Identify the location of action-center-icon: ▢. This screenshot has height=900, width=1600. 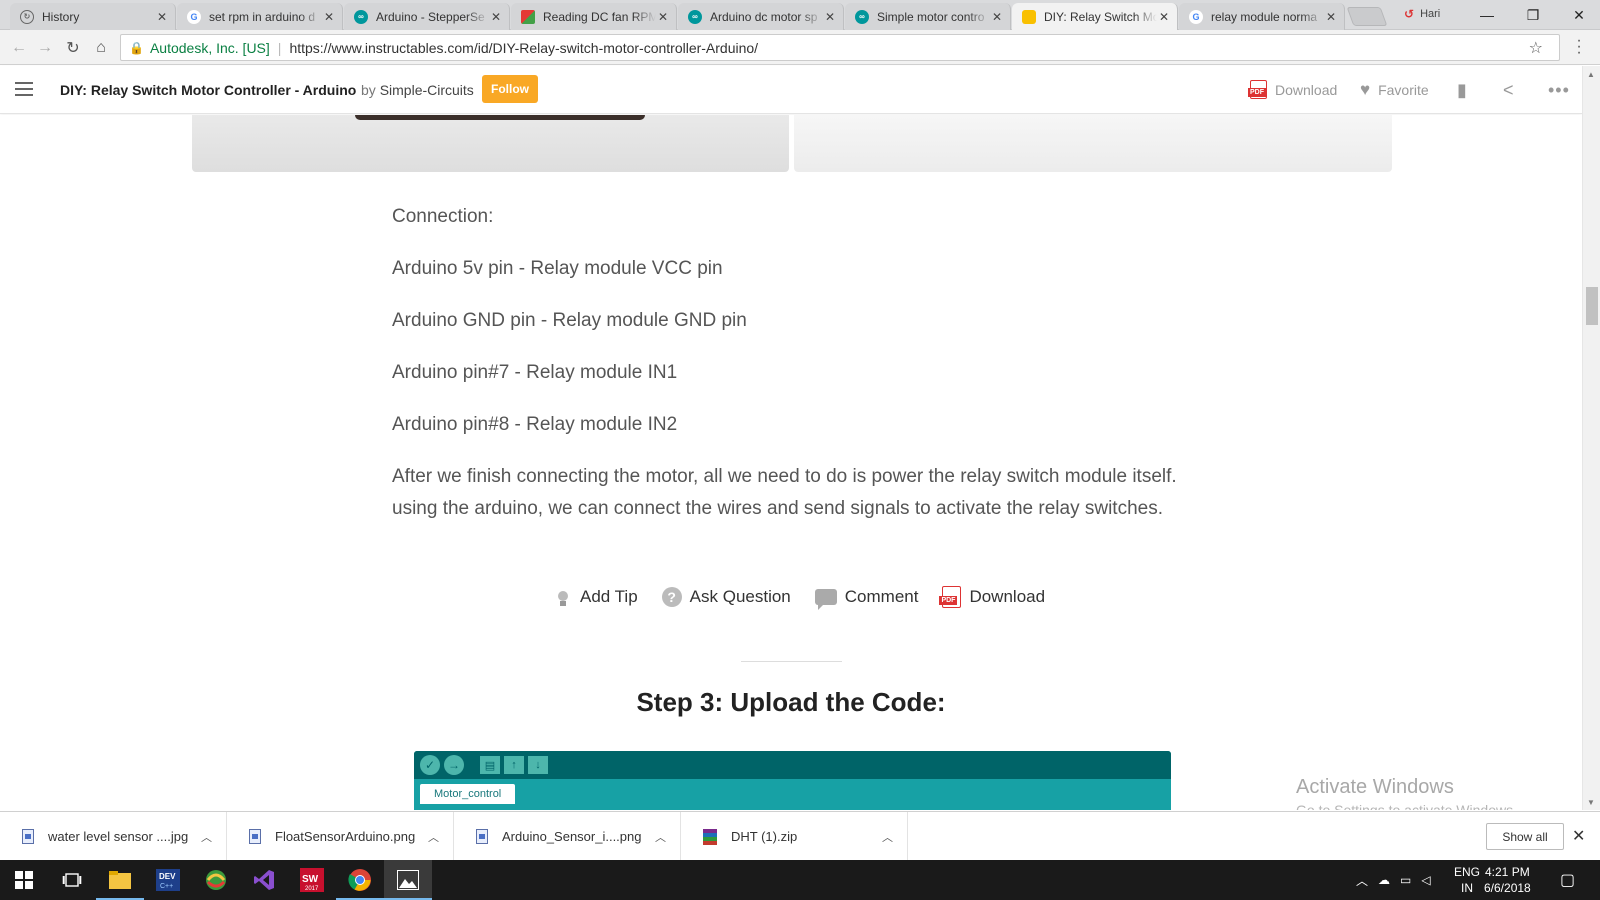
(1567, 880).